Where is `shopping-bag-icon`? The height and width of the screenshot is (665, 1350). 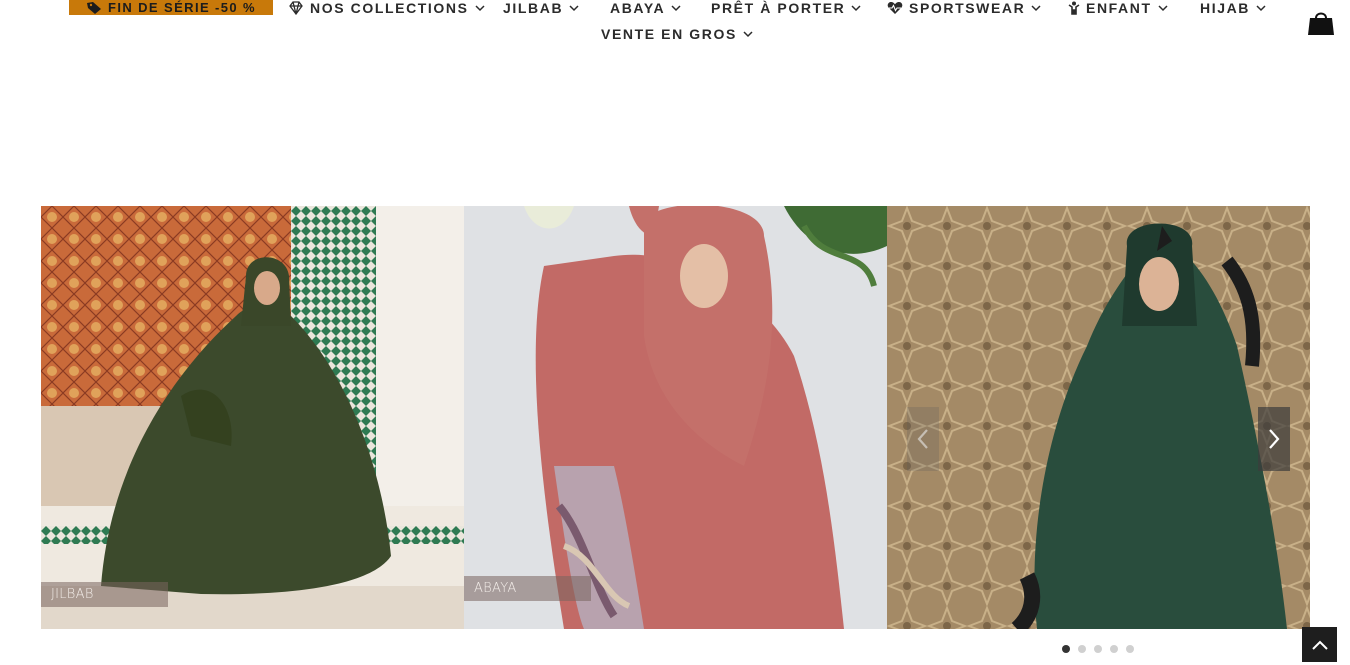
shopping-bag-icon is located at coordinates (1321, 22).